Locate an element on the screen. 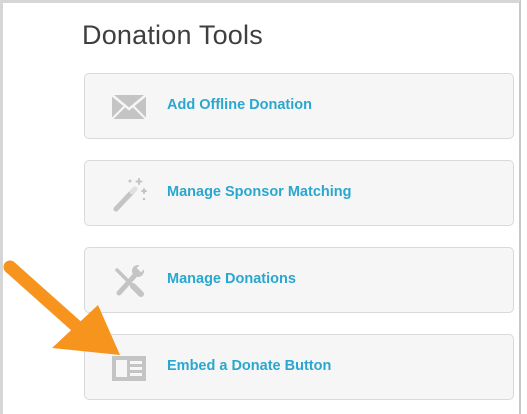 The height and width of the screenshot is (414, 527). tool-label: Manage Donations is located at coordinates (231, 279).